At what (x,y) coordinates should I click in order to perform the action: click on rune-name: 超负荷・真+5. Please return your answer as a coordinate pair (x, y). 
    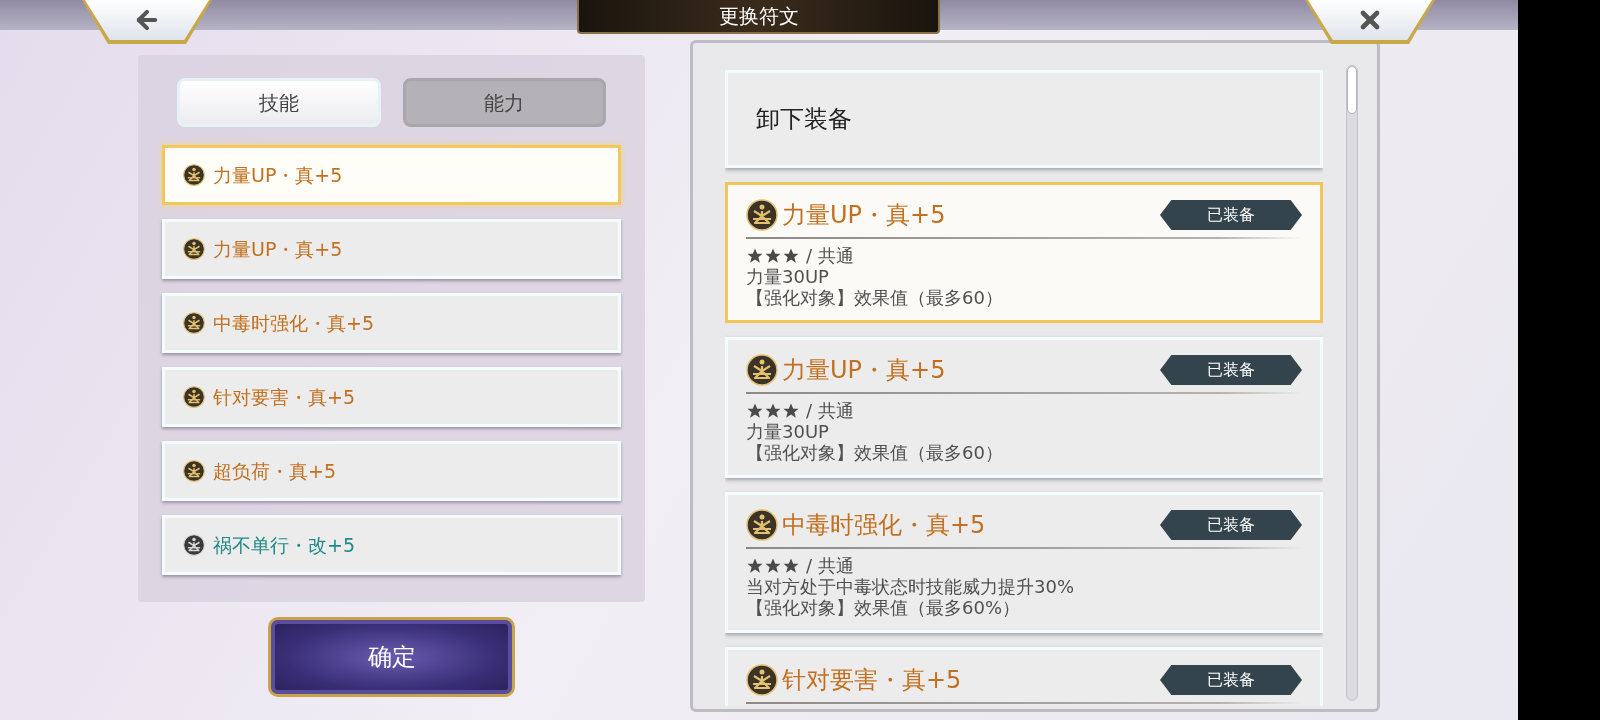
    Looking at the image, I should click on (274, 471).